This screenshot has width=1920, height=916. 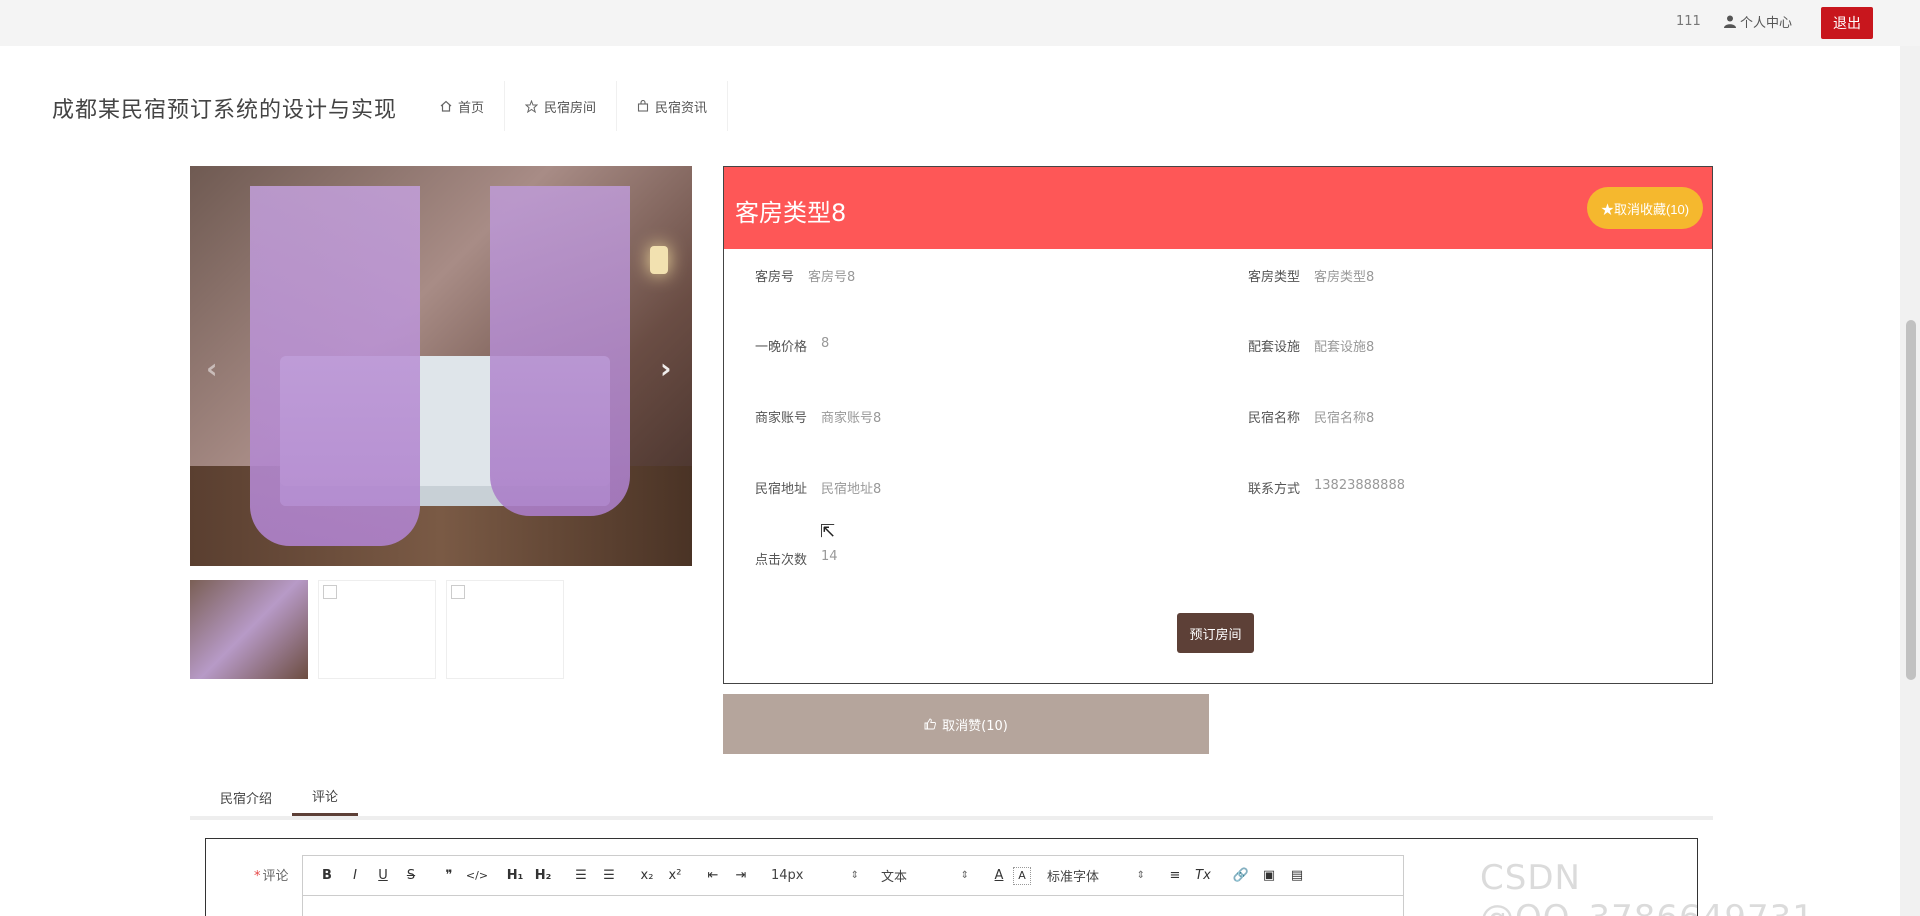 What do you see at coordinates (1241, 876) in the screenshot?
I see `link-icon: 🔗` at bounding box center [1241, 876].